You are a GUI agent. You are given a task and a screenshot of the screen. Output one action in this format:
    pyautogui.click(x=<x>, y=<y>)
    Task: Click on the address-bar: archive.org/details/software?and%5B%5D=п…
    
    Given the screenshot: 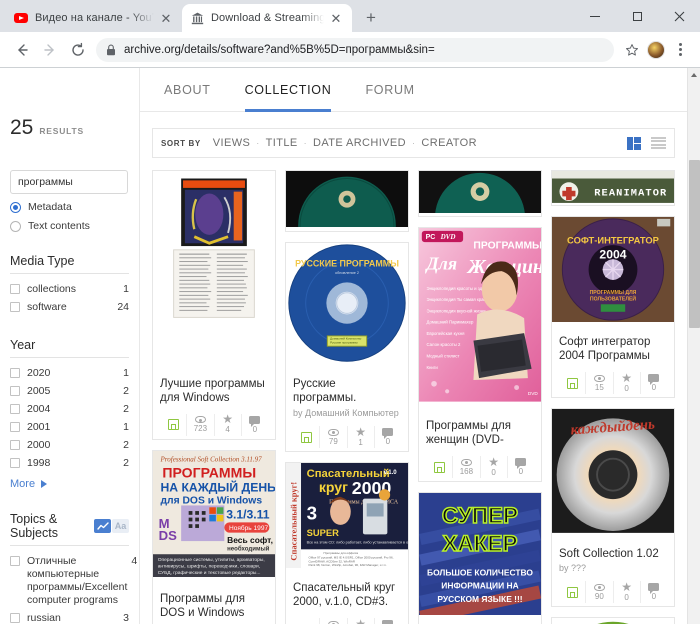 What is the action you would take?
    pyautogui.click(x=355, y=49)
    